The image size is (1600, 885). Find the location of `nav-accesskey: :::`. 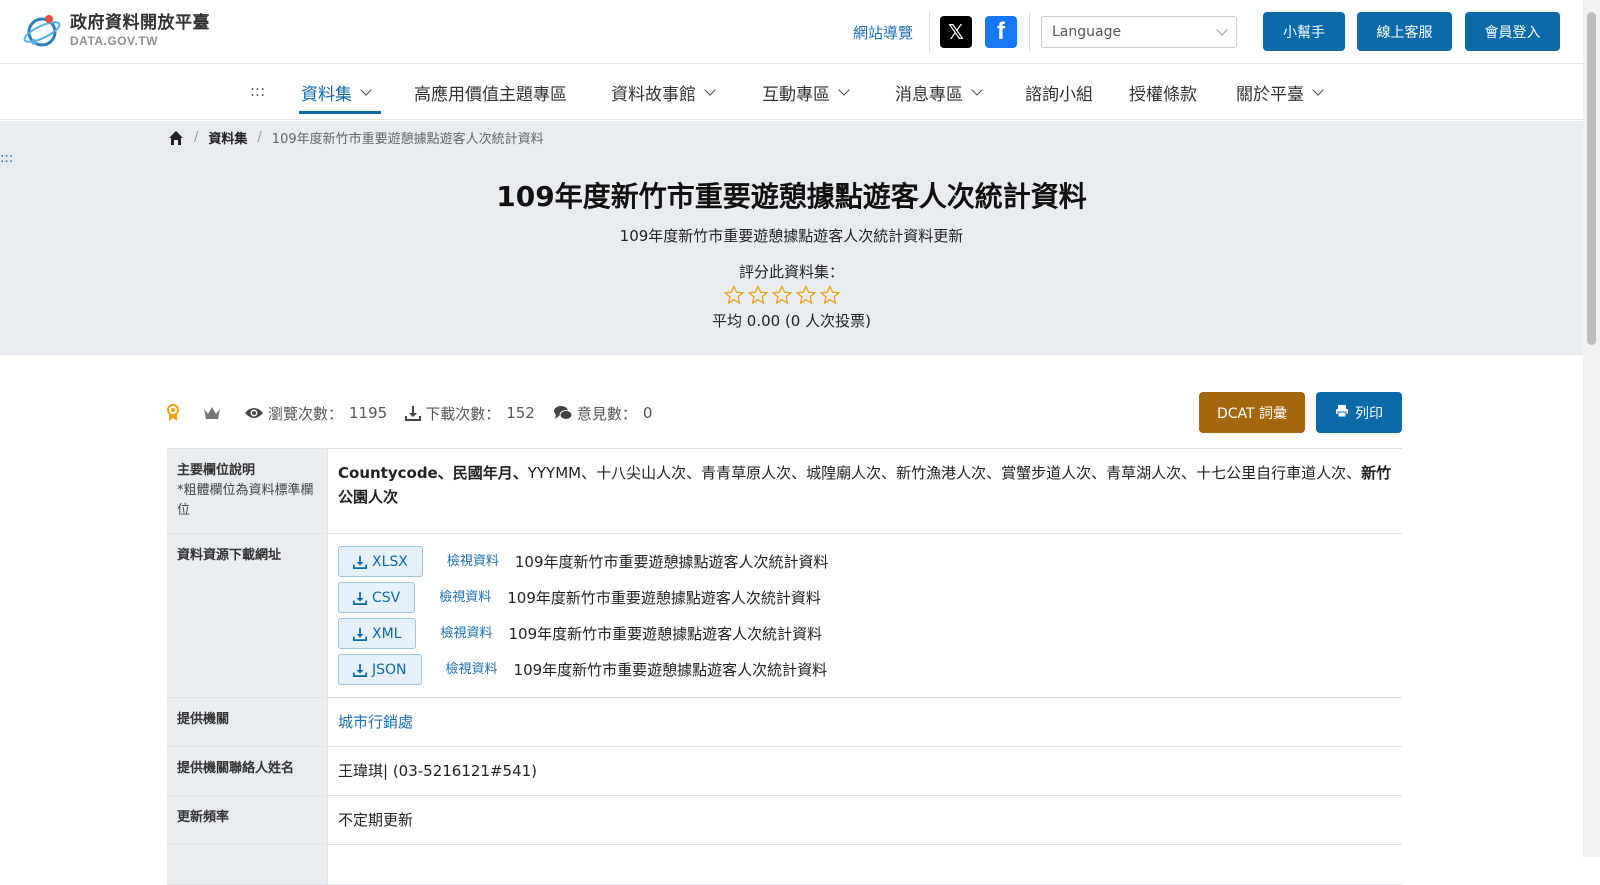

nav-accesskey: ::: is located at coordinates (257, 91).